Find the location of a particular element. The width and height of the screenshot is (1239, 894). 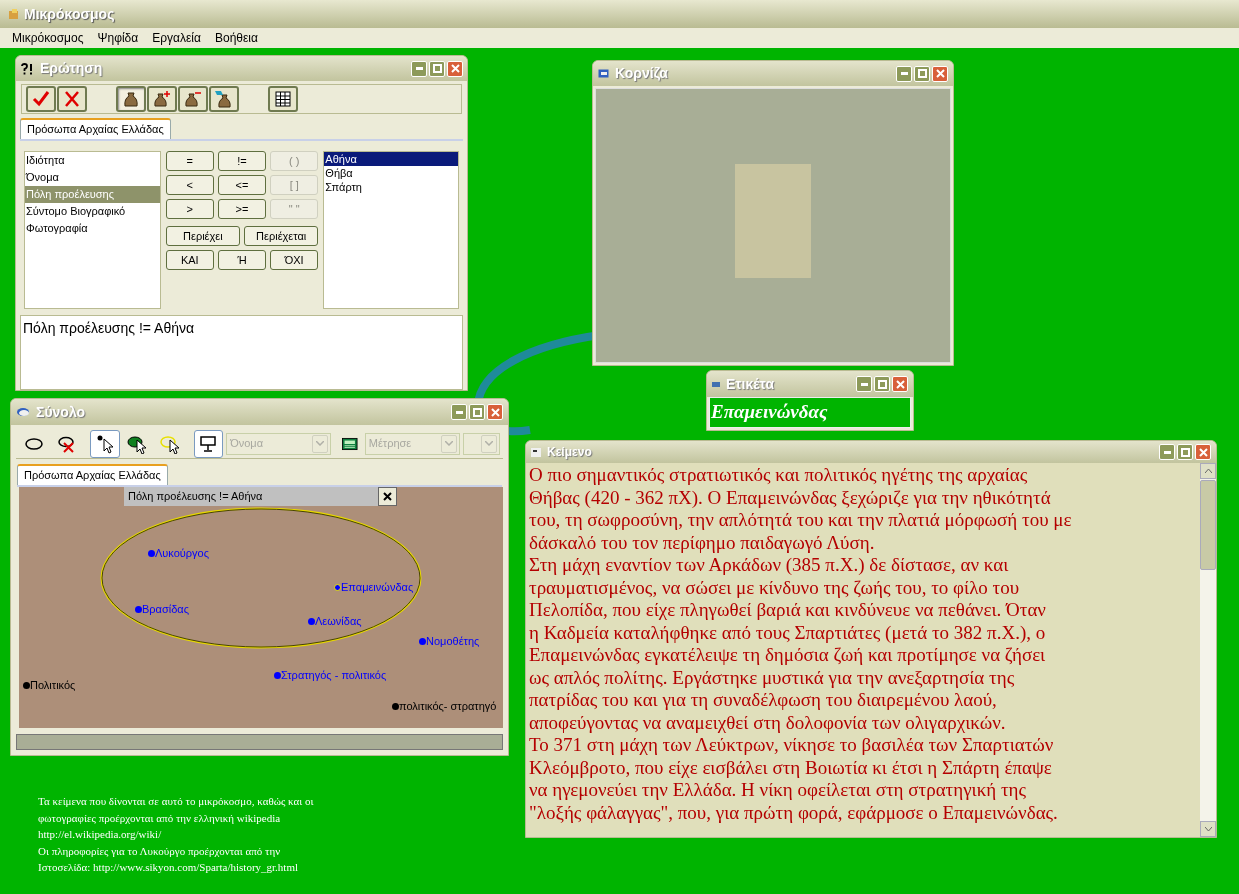

expression-field: Πόλη προέλευσης != Αθήνα is located at coordinates (241, 352).